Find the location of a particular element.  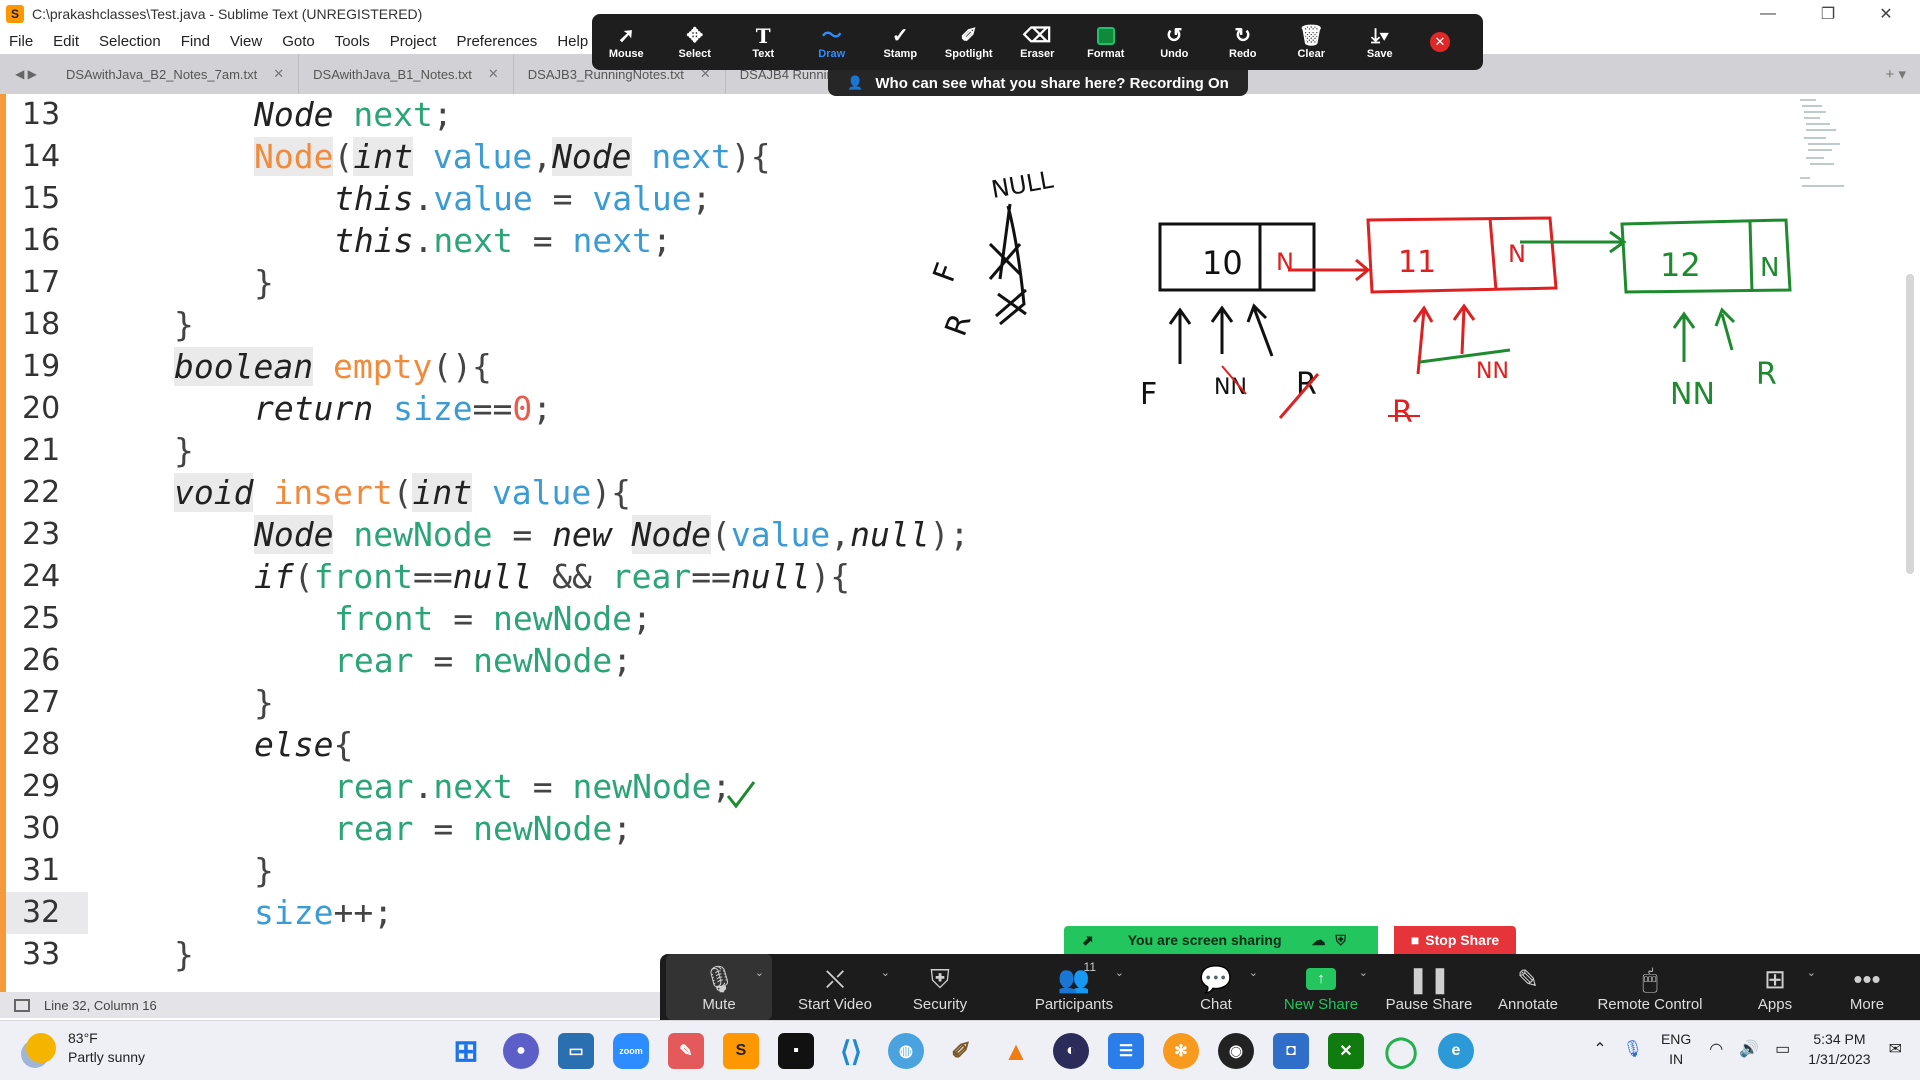

desktop-icon: ▭ is located at coordinates (576, 1051).